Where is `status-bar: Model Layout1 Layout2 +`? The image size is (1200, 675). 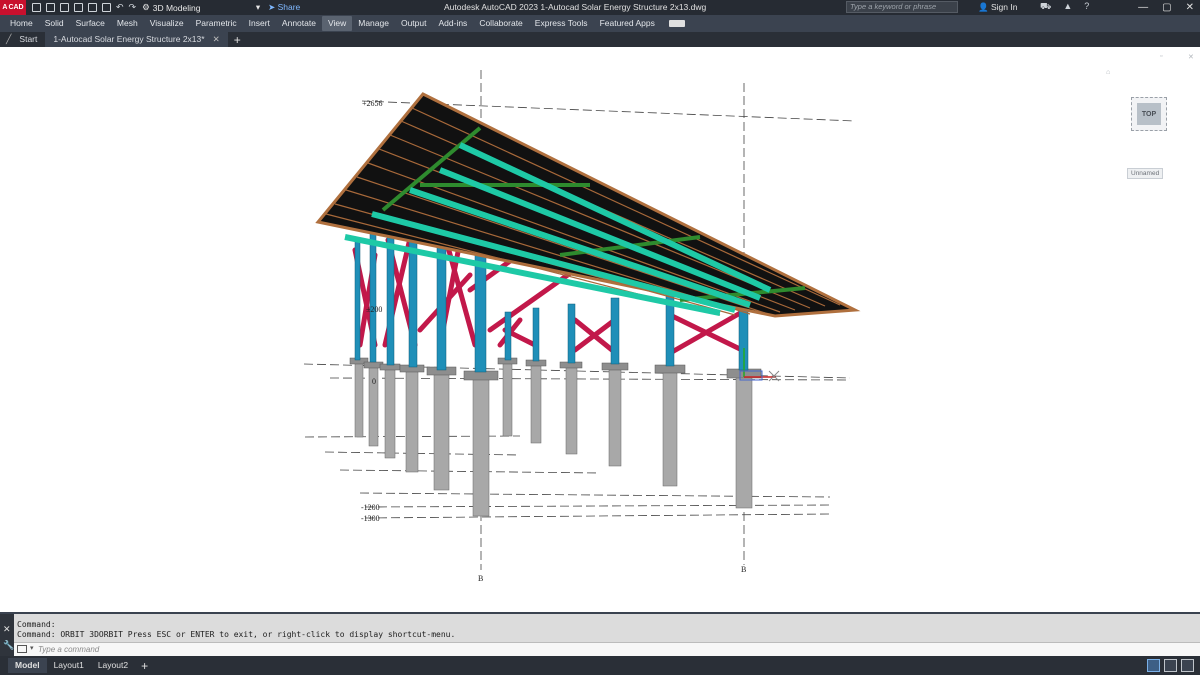 status-bar: Model Layout1 Layout2 + is located at coordinates (600, 665).